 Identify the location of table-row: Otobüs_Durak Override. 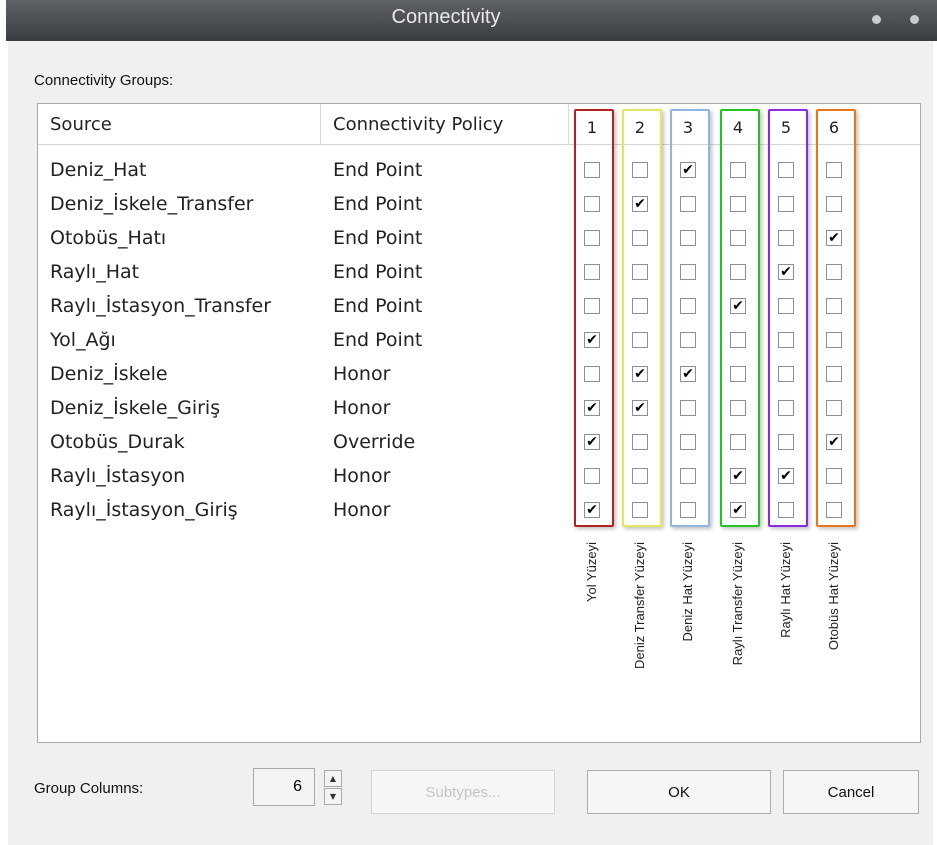
(308, 442).